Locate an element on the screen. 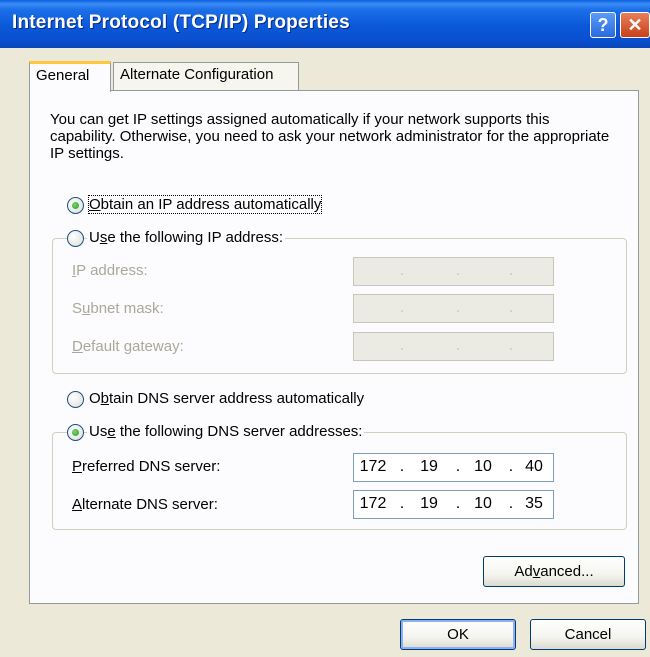  subnet-mask-input: . . . is located at coordinates (453, 308).